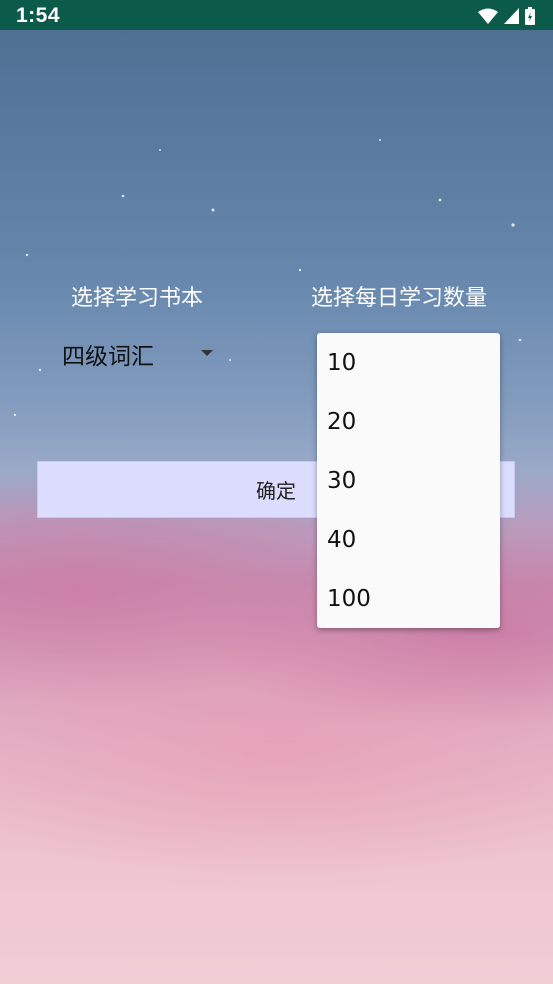 This screenshot has height=984, width=553. What do you see at coordinates (276, 491) in the screenshot?
I see `confirm-button-label: 确定` at bounding box center [276, 491].